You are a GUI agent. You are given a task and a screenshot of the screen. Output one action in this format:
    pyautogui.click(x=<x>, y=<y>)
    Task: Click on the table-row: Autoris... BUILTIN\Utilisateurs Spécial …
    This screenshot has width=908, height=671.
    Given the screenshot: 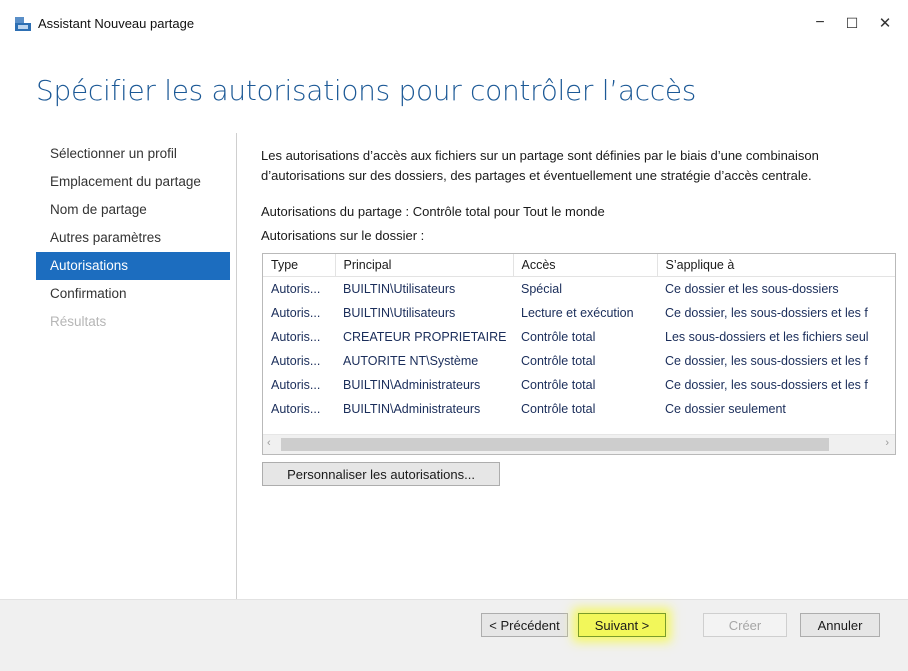 What is the action you would take?
    pyautogui.click(x=579, y=289)
    